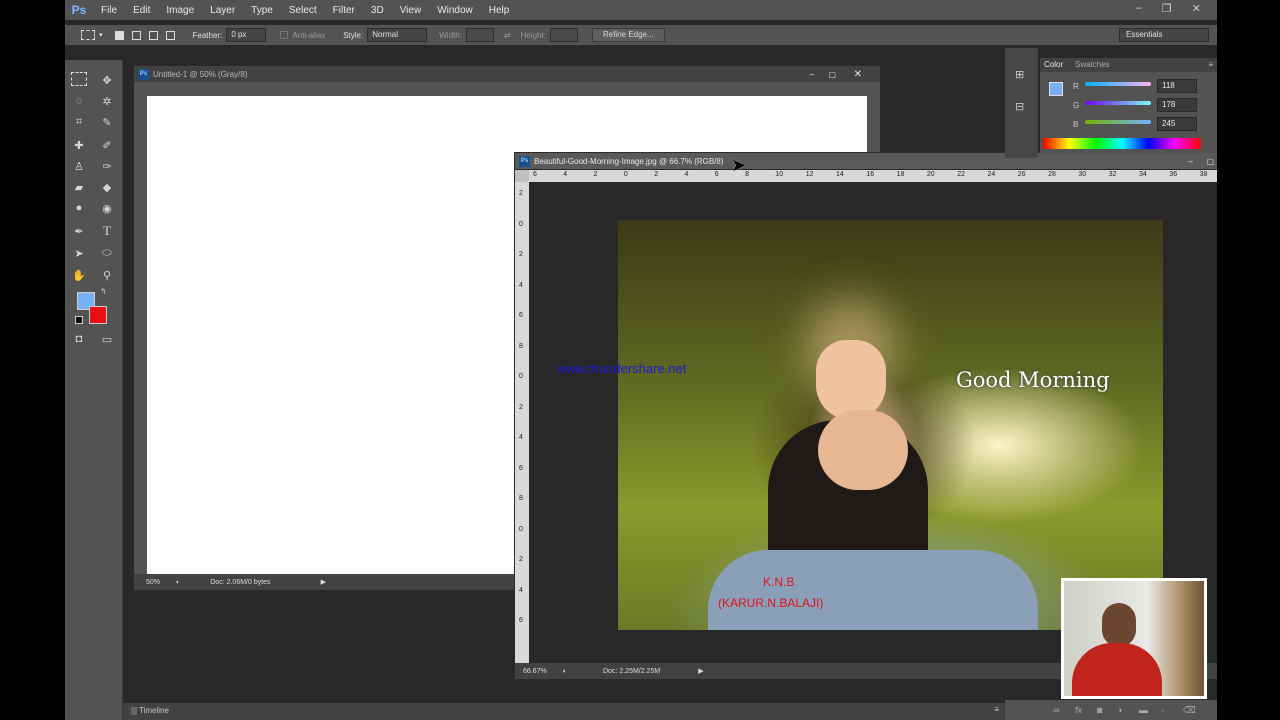 The width and height of the screenshot is (1280, 720). What do you see at coordinates (507, 74) in the screenshot?
I see `document-title-bar: Ps Untitled-1 @ 50% (Gray/8) – ▢ ✕` at bounding box center [507, 74].